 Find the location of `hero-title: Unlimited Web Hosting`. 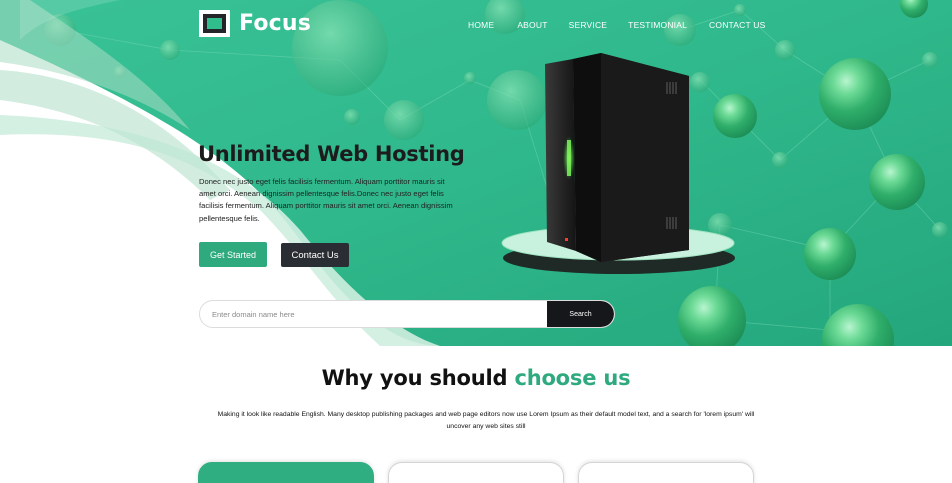

hero-title: Unlimited Web Hosting is located at coordinates (331, 154).